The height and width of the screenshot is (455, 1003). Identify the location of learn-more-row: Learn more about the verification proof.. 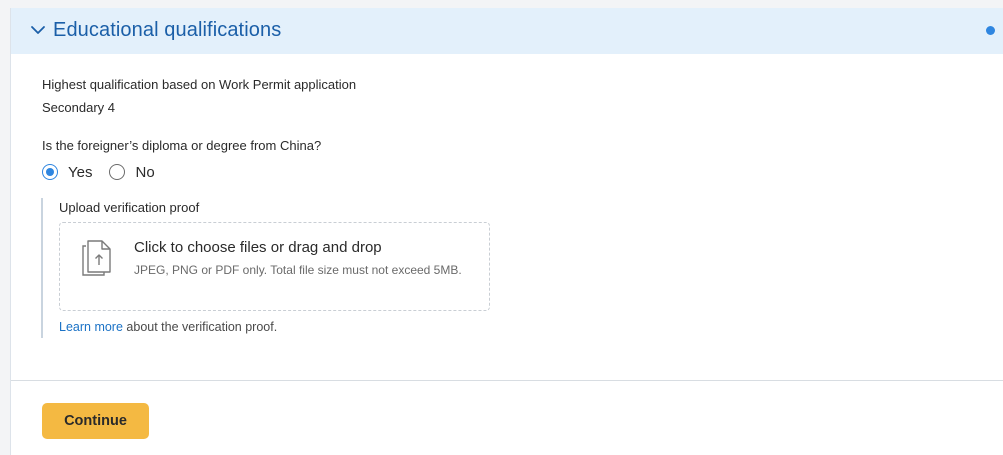
(168, 327).